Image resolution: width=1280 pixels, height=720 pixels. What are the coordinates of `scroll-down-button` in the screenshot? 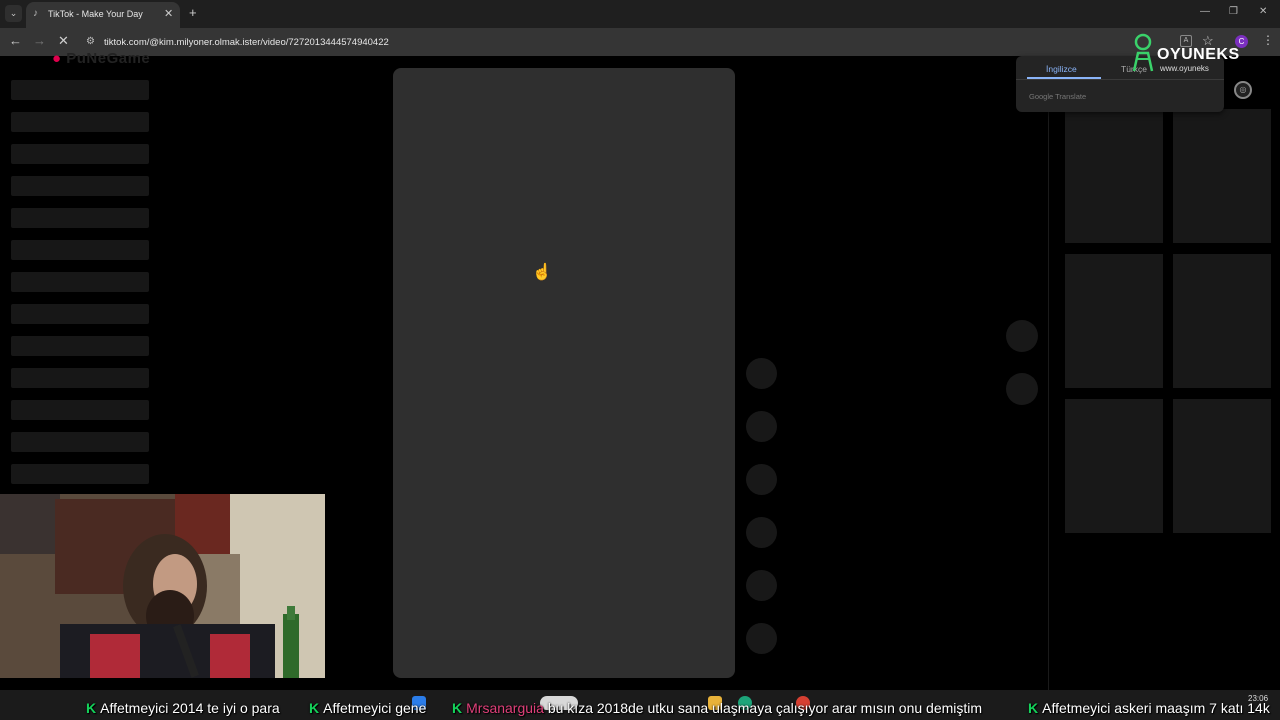 It's located at (1022, 389).